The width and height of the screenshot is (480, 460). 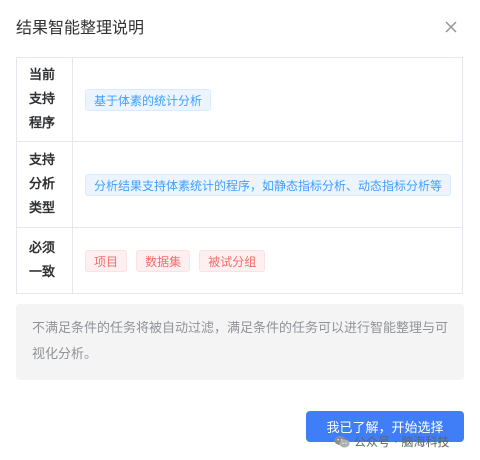 What do you see at coordinates (402, 442) in the screenshot?
I see `watermark-text: 公众号 · 脑海科技` at bounding box center [402, 442].